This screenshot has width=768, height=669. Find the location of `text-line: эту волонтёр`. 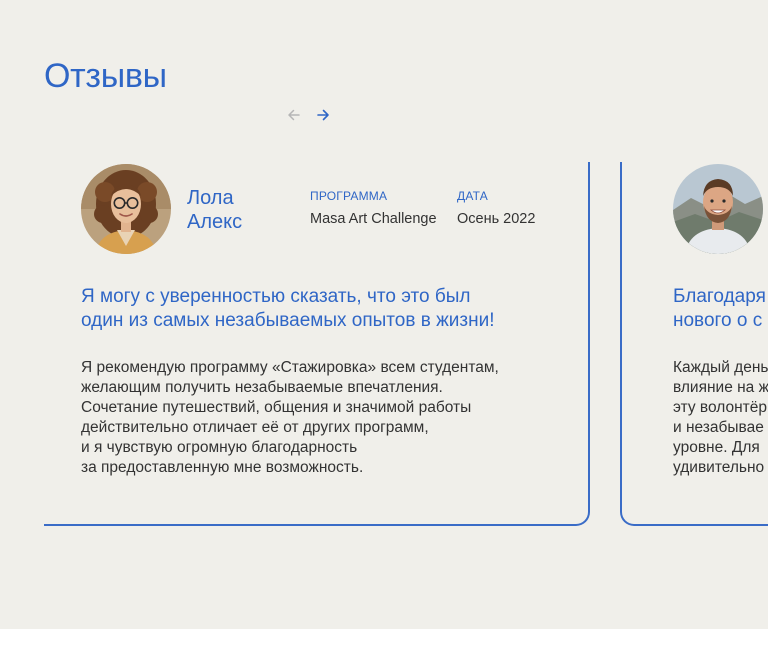

text-line: эту волонтёр is located at coordinates (720, 407).